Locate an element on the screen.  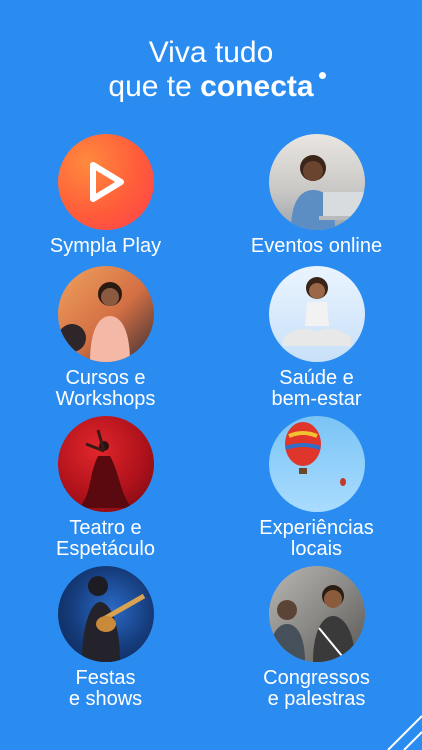
category-cursos-workshops: Cursos e Workshops is located at coordinates (105, 338).